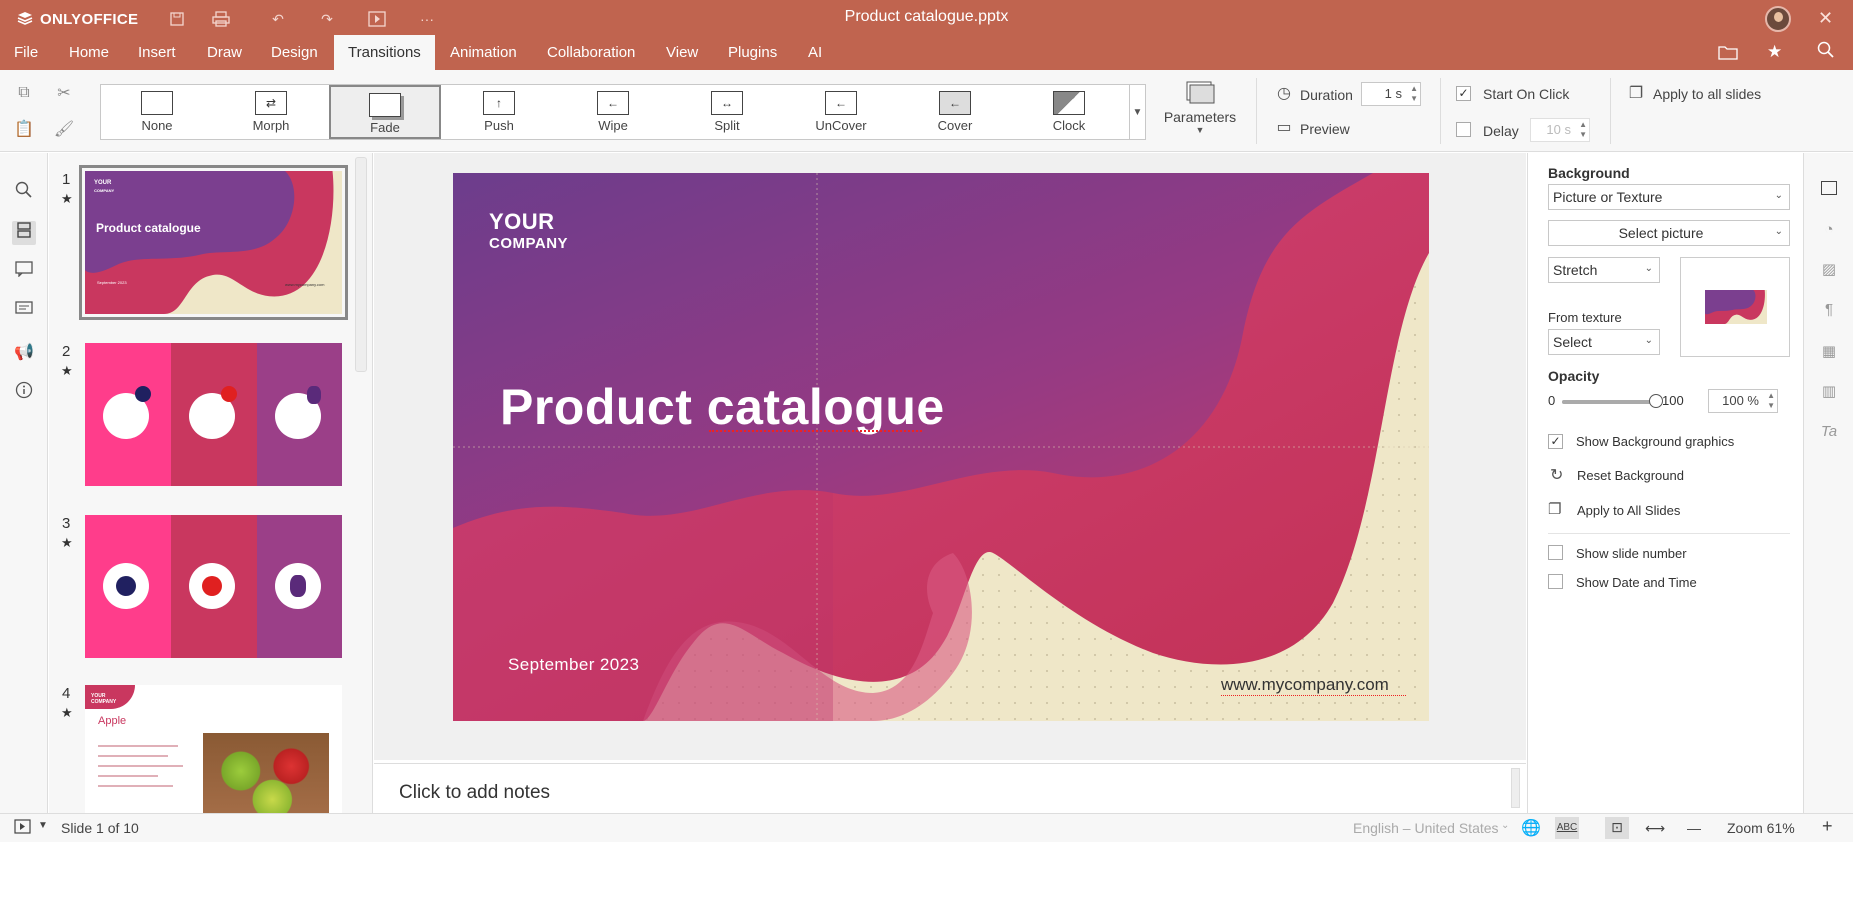 The width and height of the screenshot is (1853, 908). Describe the element at coordinates (1069, 112) in the screenshot. I see `transition-clock: Clock` at that location.